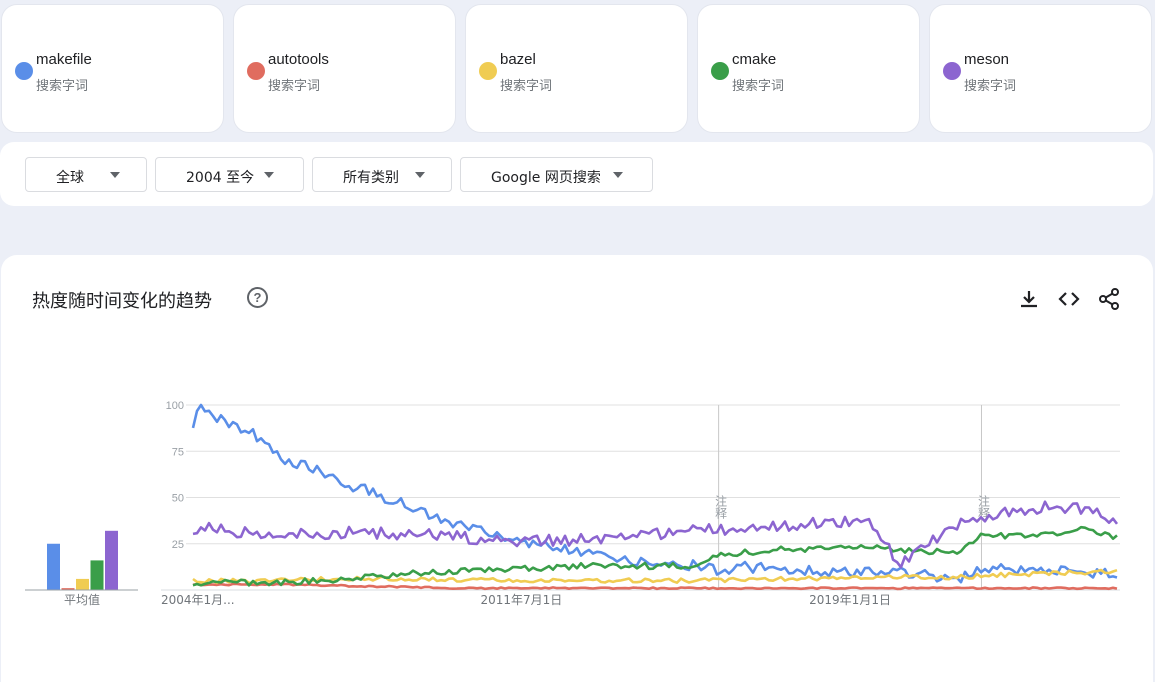  What do you see at coordinates (175, 406) in the screenshot?
I see `y-tick-label: 100` at bounding box center [175, 406].